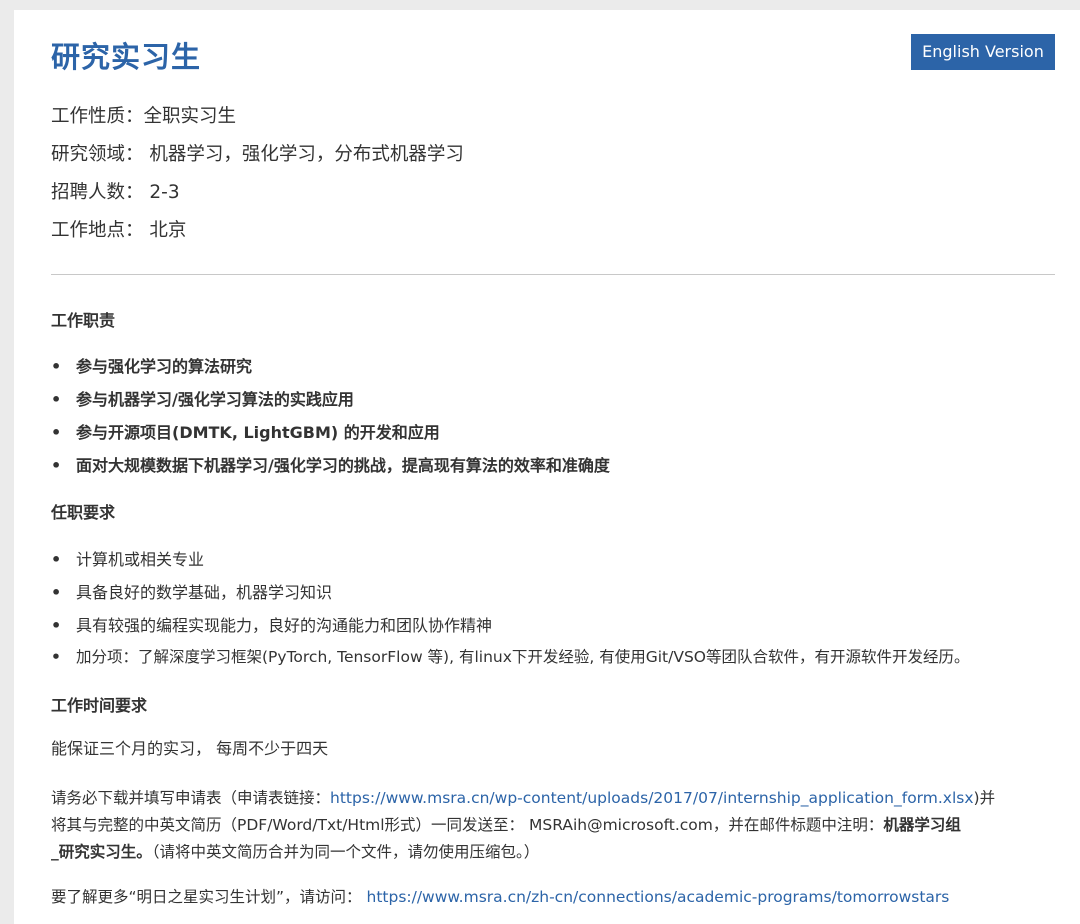 Image resolution: width=1080 pixels, height=924 pixels. I want to click on list-item: • 面对大规模数据下机器学习/强化学习的挑战，提高现有算法的效率和准确度, so click(330, 464).